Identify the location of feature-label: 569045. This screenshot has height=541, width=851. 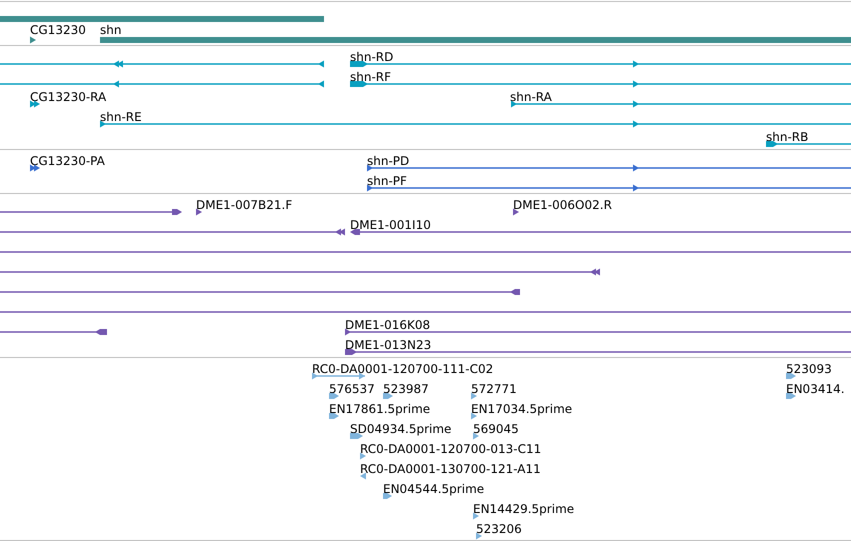
(496, 429).